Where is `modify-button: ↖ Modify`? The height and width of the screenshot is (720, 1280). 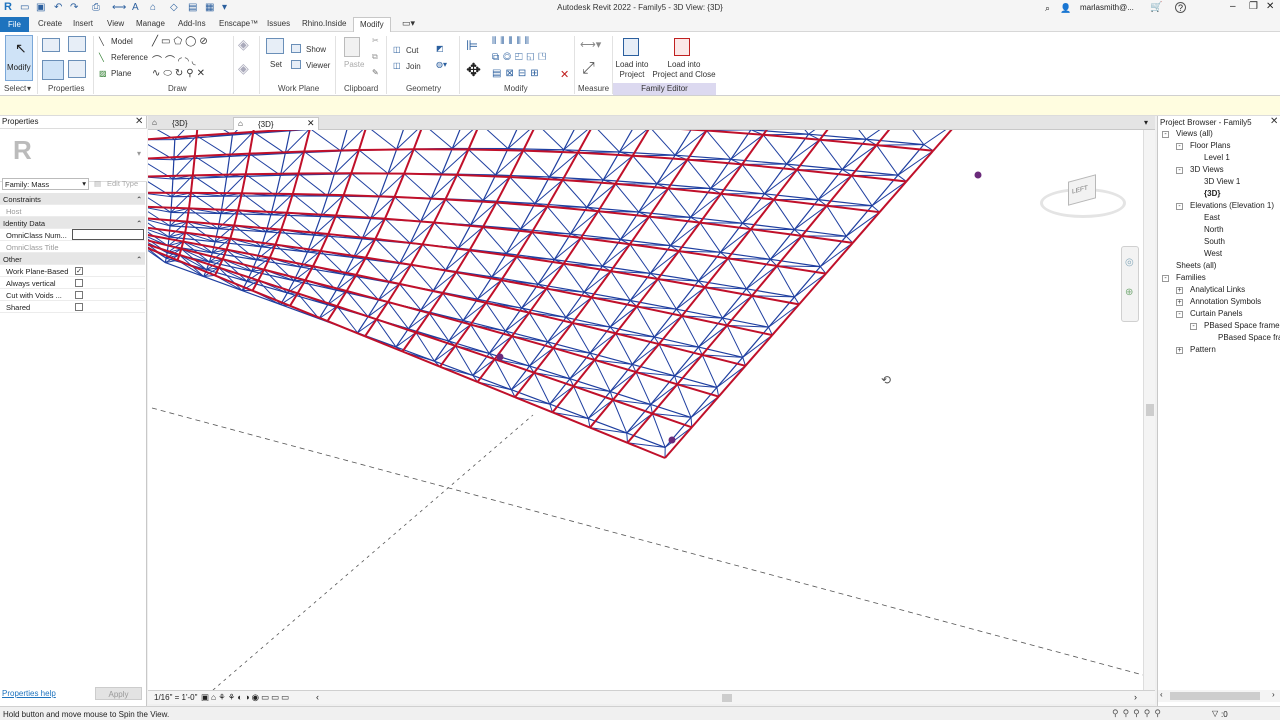 modify-button: ↖ Modify is located at coordinates (19, 58).